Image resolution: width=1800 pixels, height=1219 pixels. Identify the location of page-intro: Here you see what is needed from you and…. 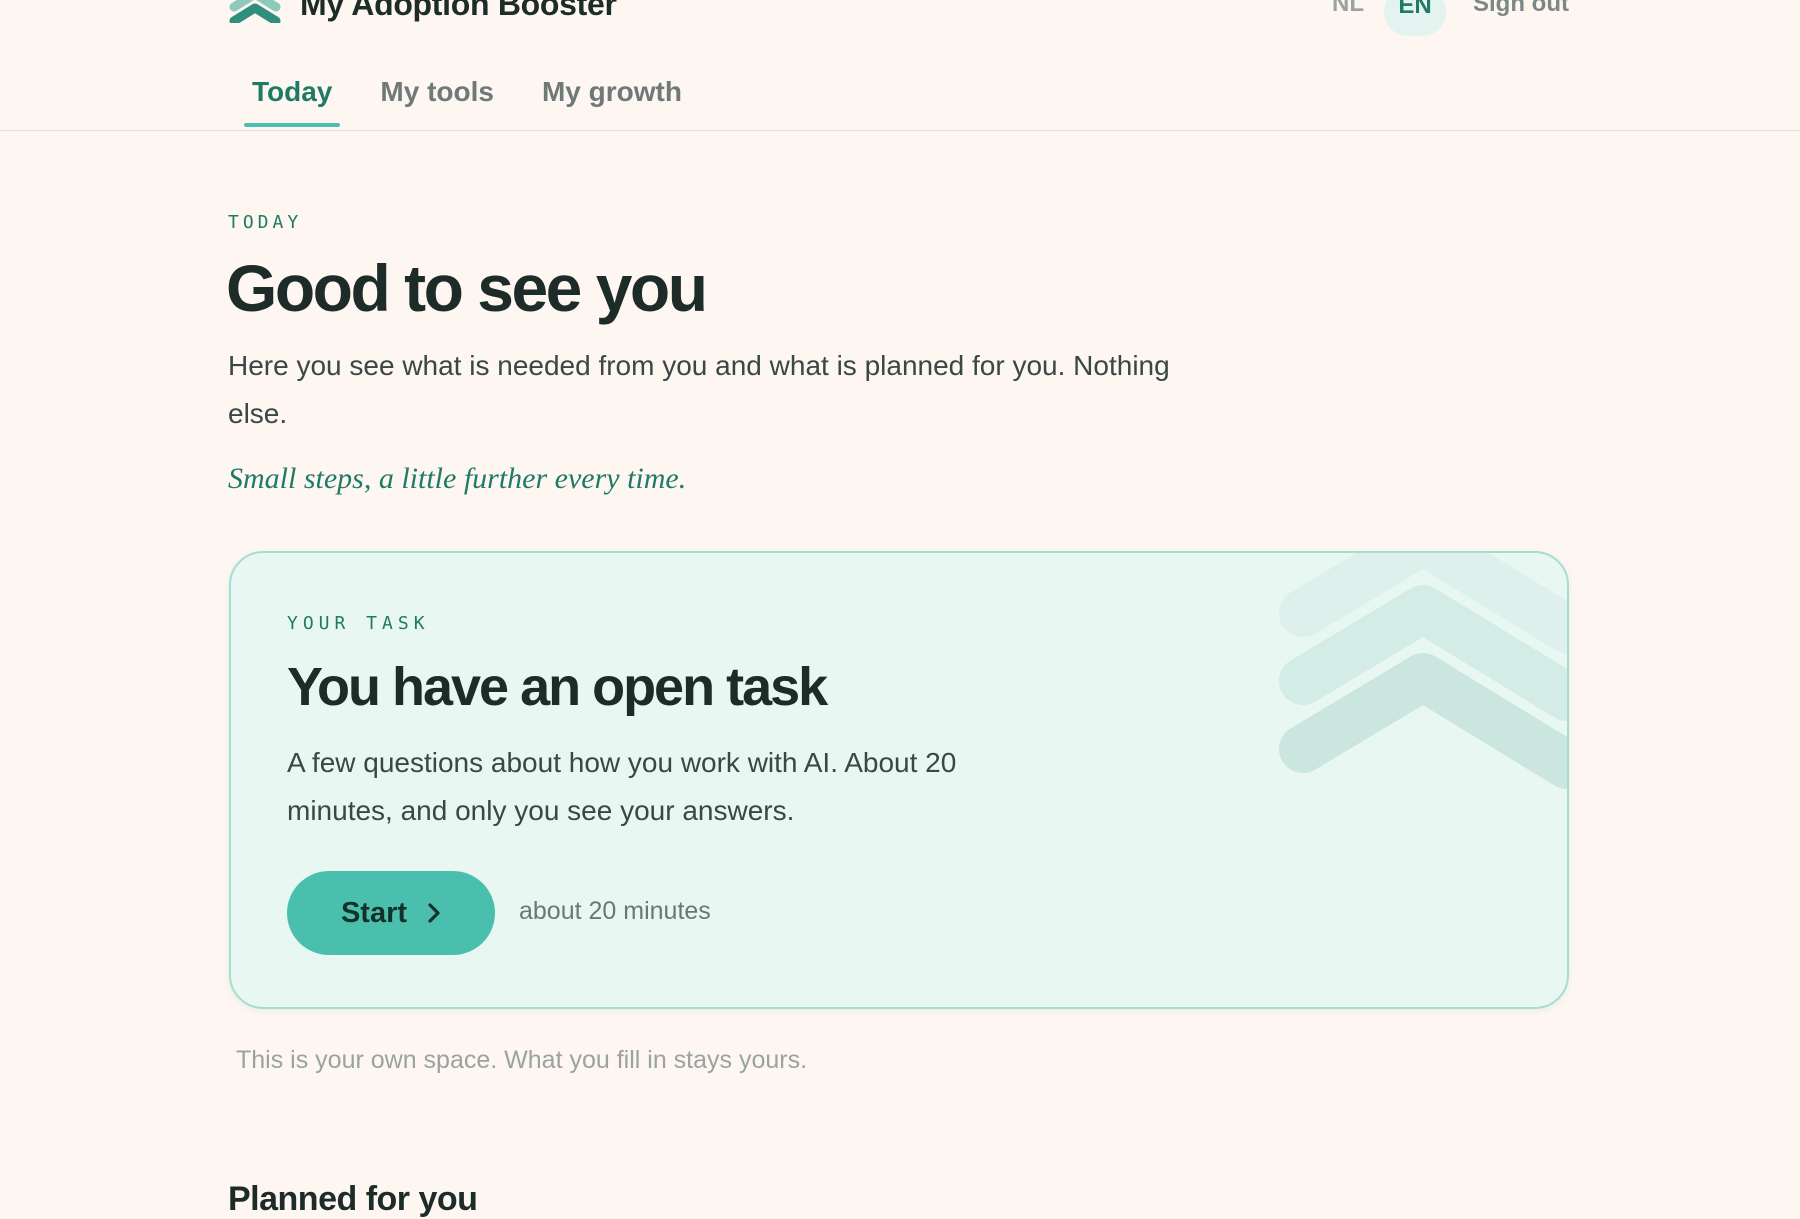
(699, 389).